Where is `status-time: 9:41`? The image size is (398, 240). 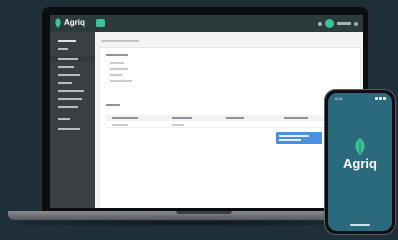
status-time: 9:41 is located at coordinates (339, 98).